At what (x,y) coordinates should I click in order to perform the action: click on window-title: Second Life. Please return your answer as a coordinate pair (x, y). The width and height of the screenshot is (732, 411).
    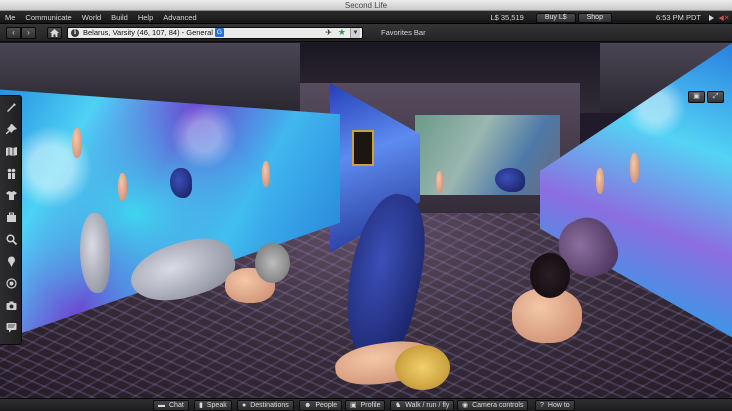
    Looking at the image, I should click on (366, 5).